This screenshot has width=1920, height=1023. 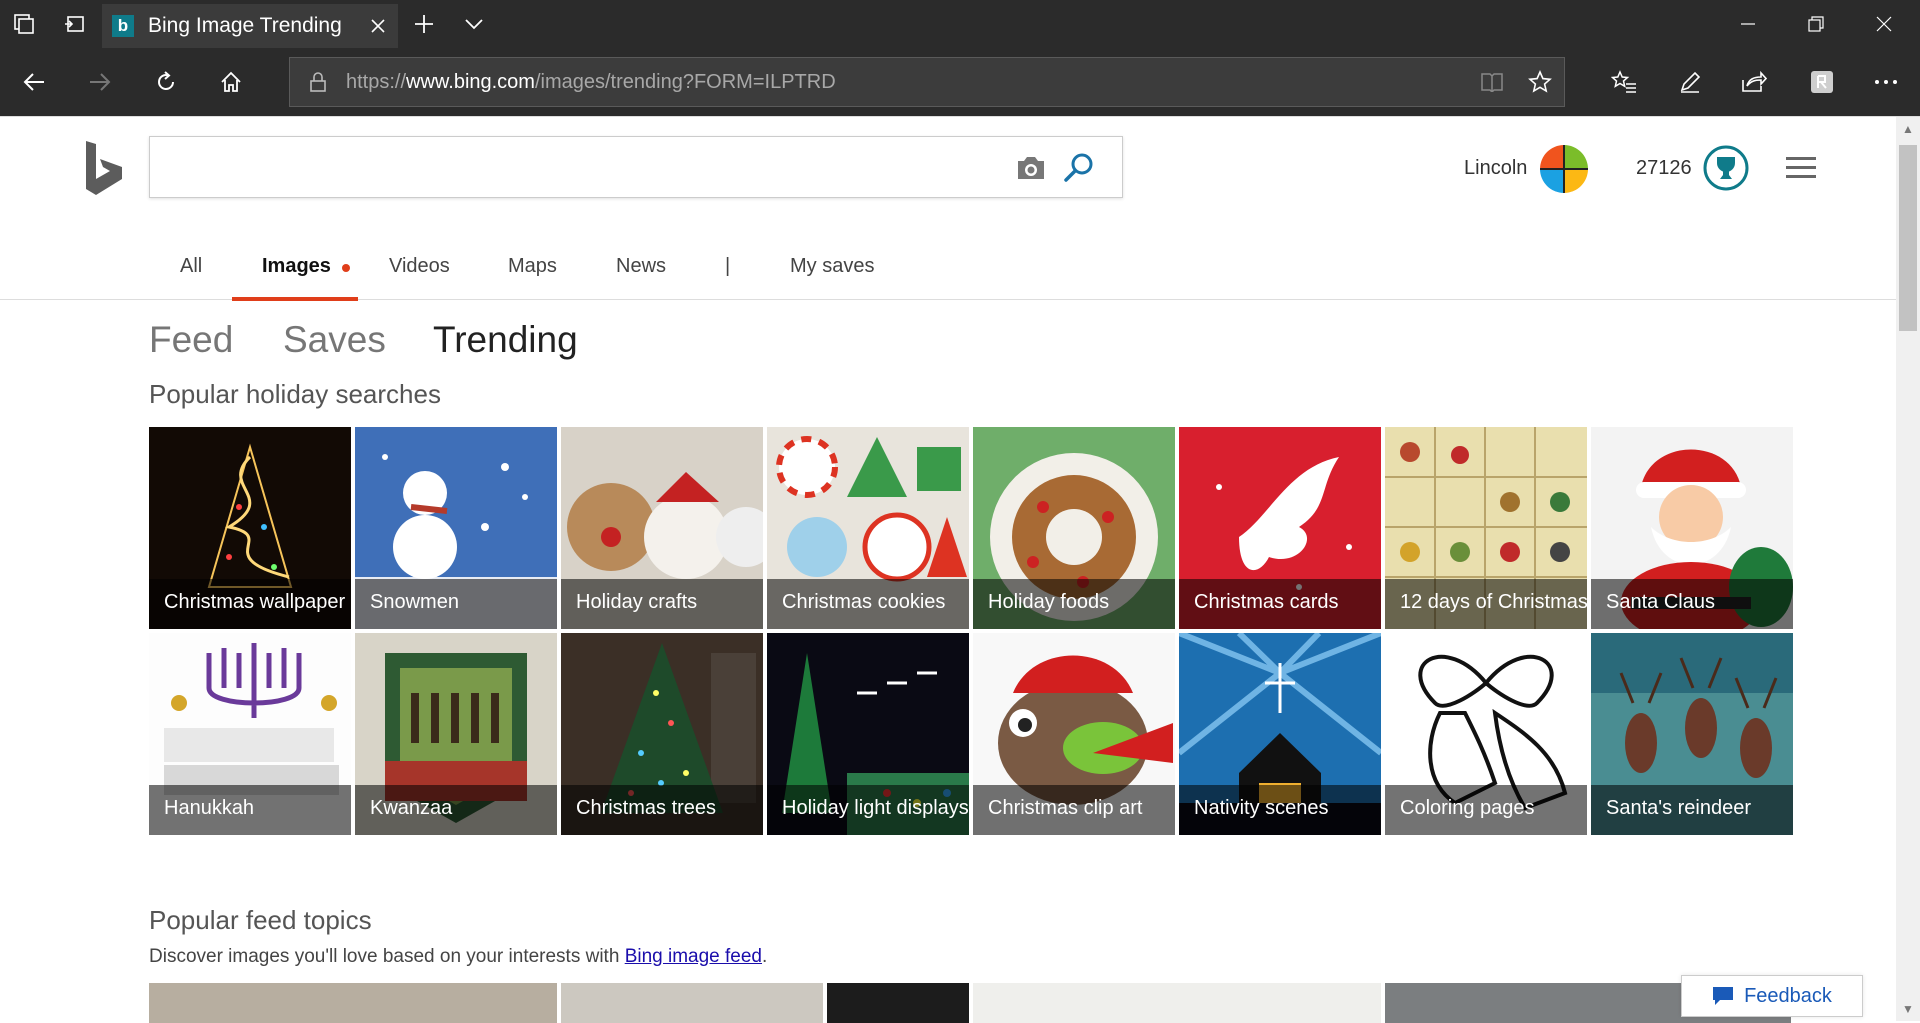 I want to click on subtab-feed: Feed, so click(x=191, y=340).